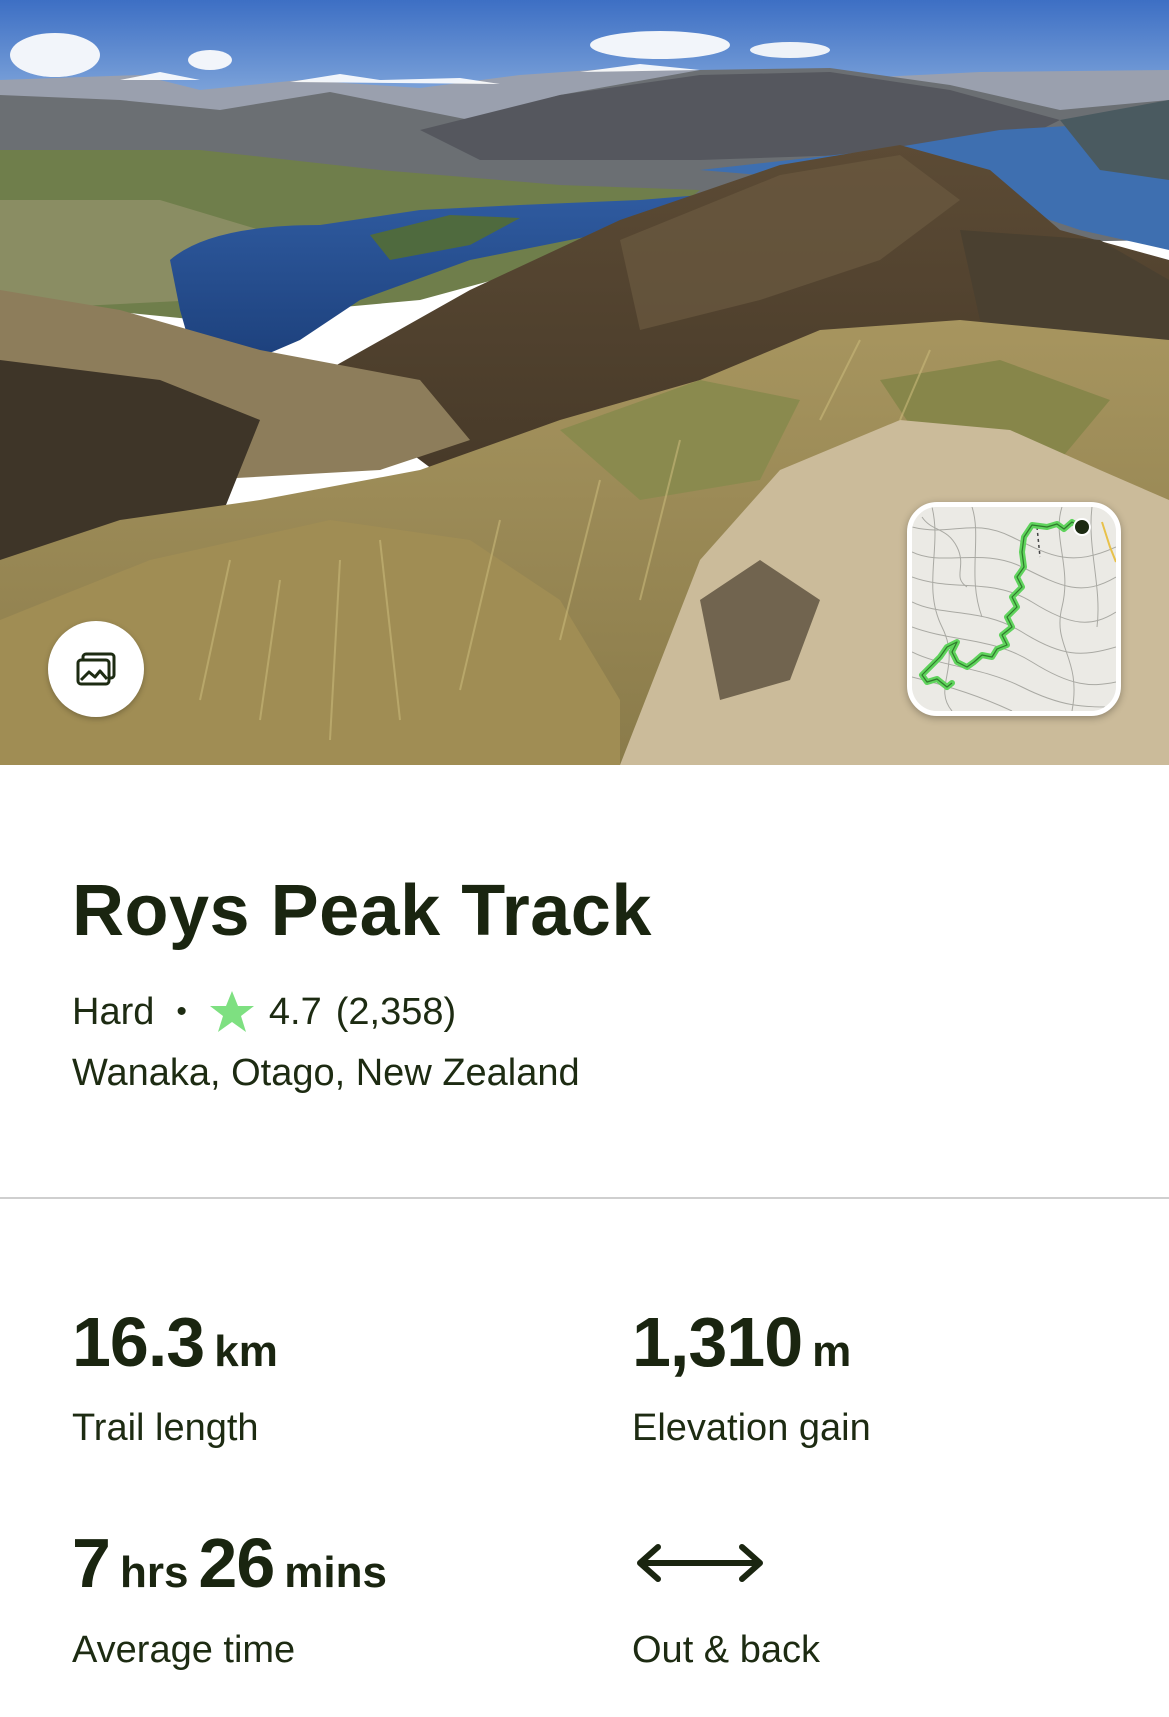 The image size is (1169, 1717). I want to click on rating-value: 4.7, so click(295, 1012).